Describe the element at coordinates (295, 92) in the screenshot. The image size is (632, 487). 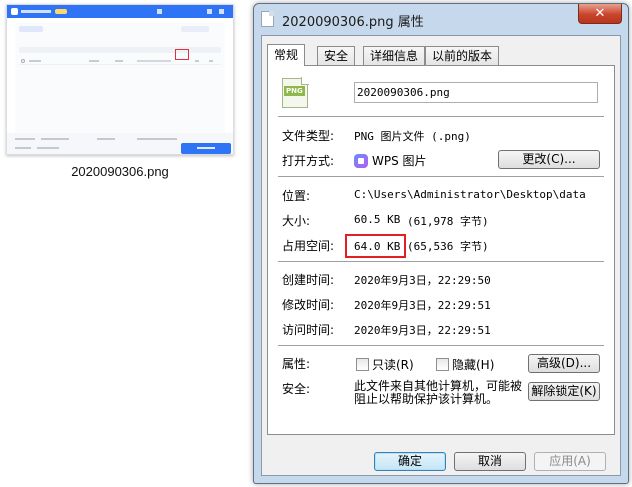
I see `png-file-icon: PNG` at that location.